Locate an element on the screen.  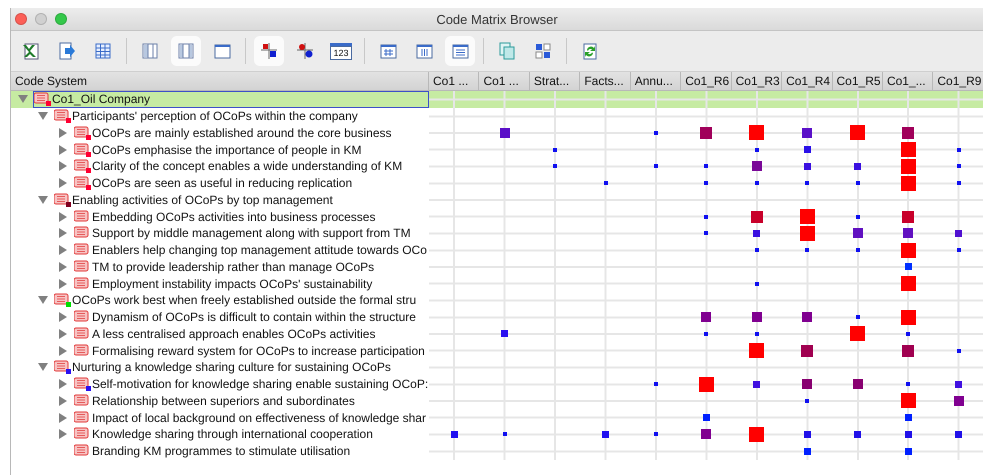
code-label: OCoPs work best when freely established outside the formal stru is located at coordinates (244, 300).